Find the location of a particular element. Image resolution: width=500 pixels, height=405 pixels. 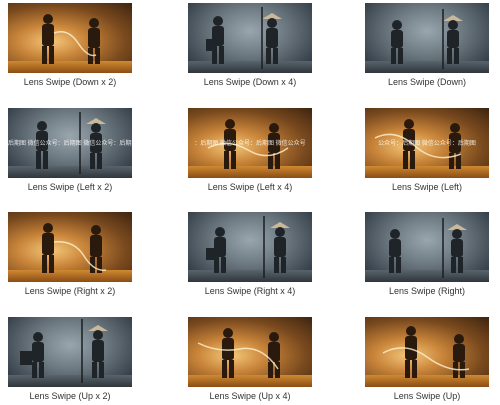

thumbnail-item: Lens Swipe (Up x 2) is located at coordinates (70, 359).